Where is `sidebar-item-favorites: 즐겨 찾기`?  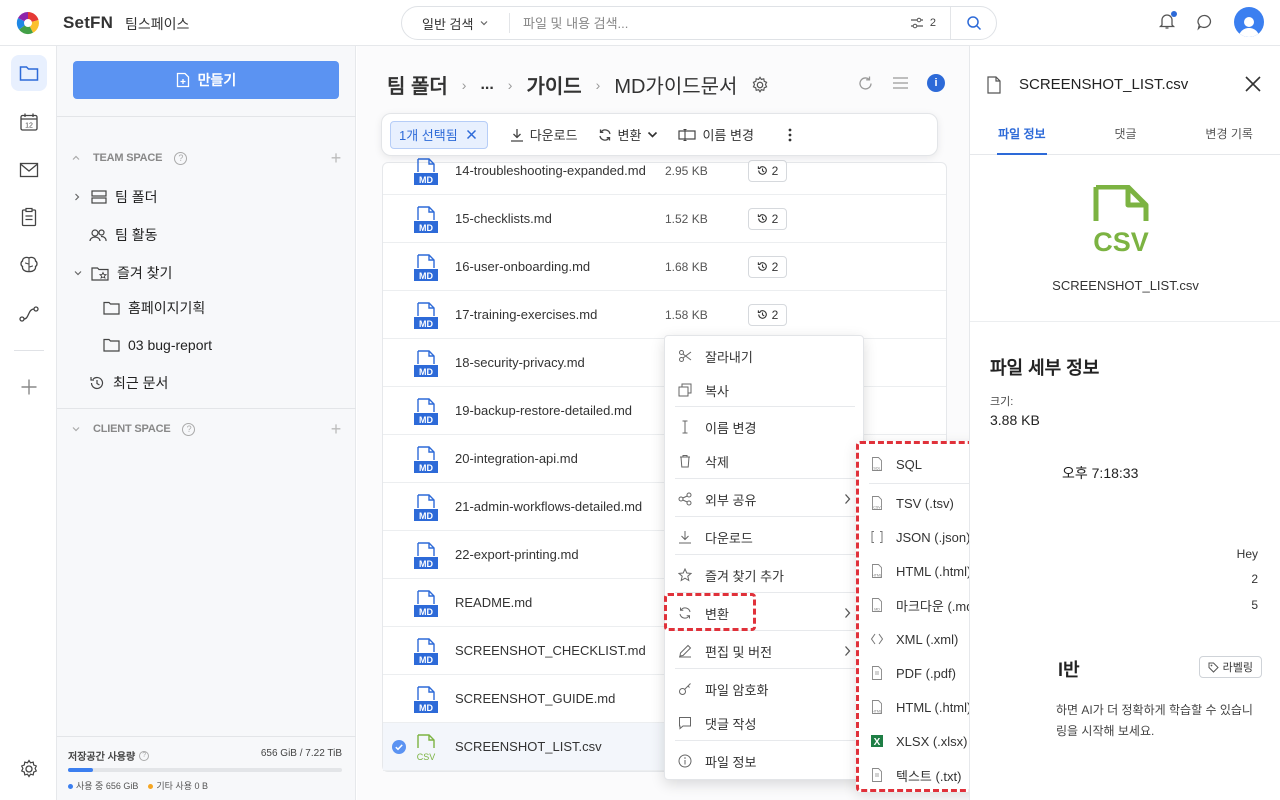
sidebar-item-favorites: 즐겨 찾기 is located at coordinates (122, 273).